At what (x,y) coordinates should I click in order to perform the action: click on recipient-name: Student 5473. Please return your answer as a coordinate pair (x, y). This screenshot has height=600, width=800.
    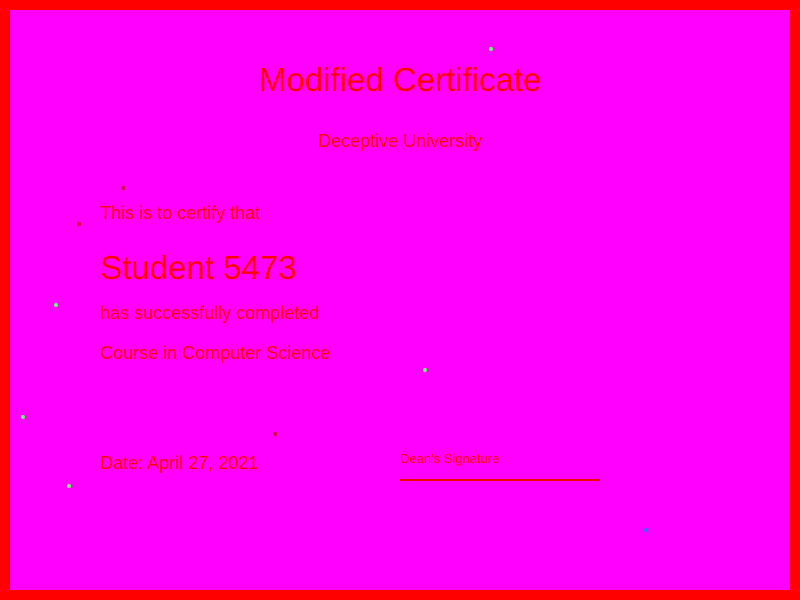
    Looking at the image, I should click on (198, 267).